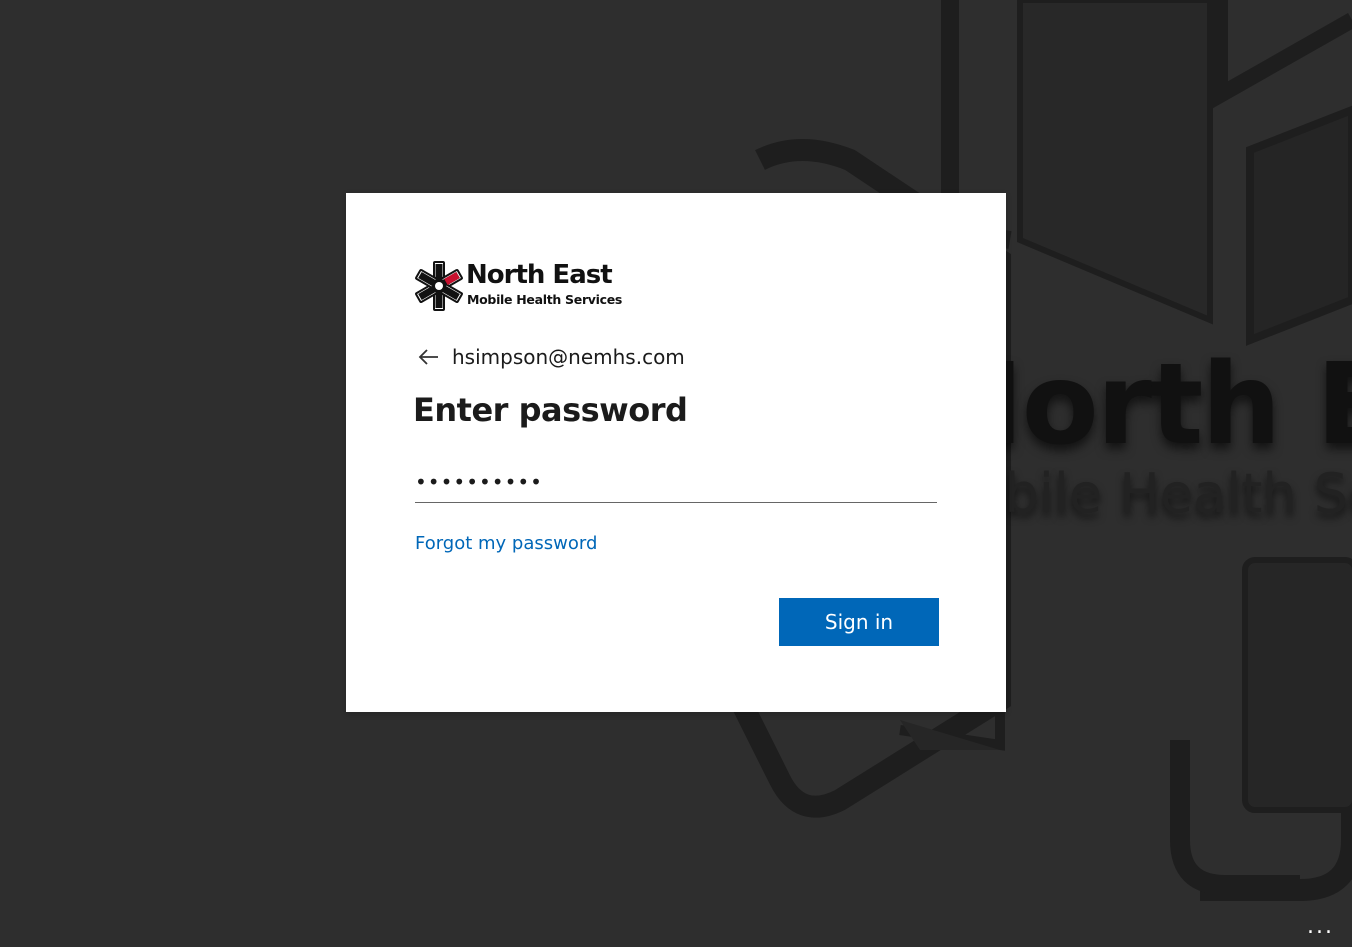 The image size is (1352, 947). Describe the element at coordinates (859, 622) in the screenshot. I see `sign-in-button: Sign in` at that location.